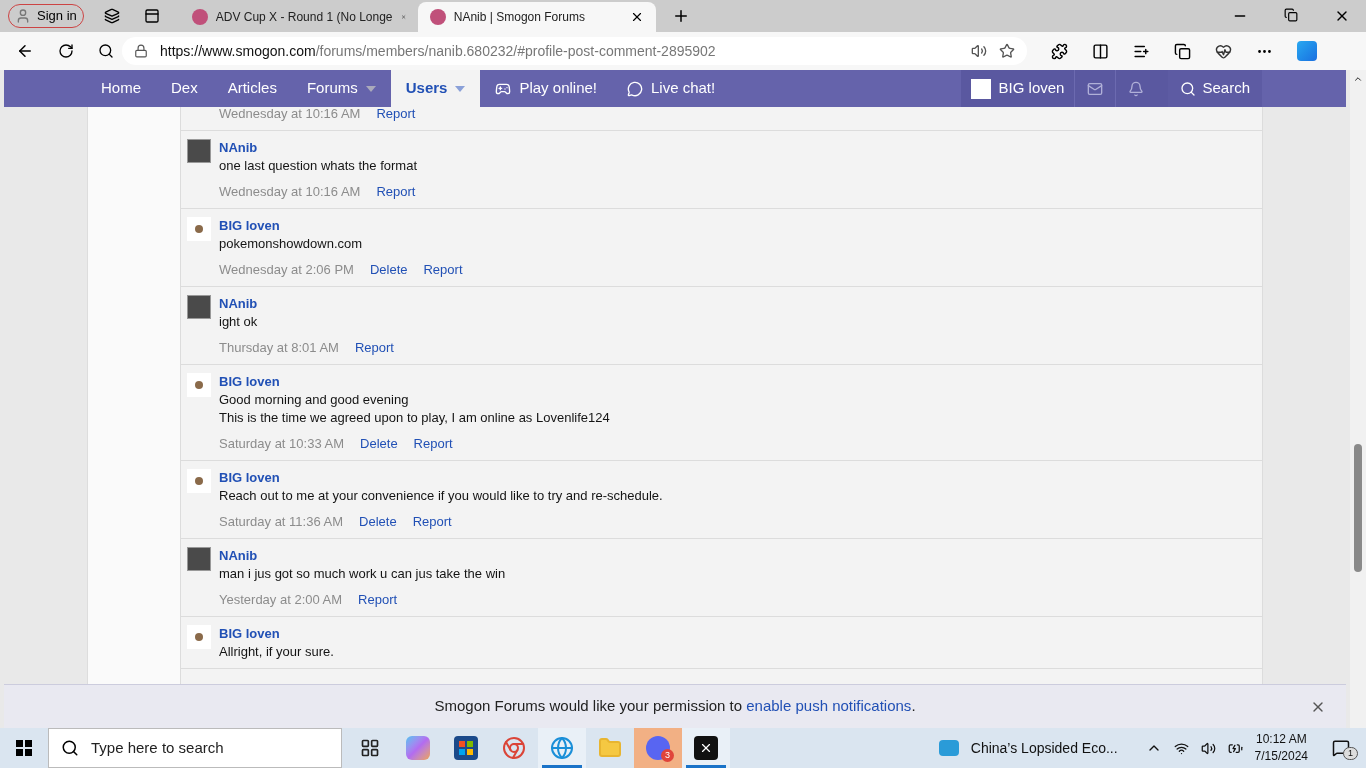 Image resolution: width=1366 pixels, height=768 pixels. Describe the element at coordinates (281, 600) in the screenshot. I see `comment-time: Yesterday at 2:00 AM` at that location.